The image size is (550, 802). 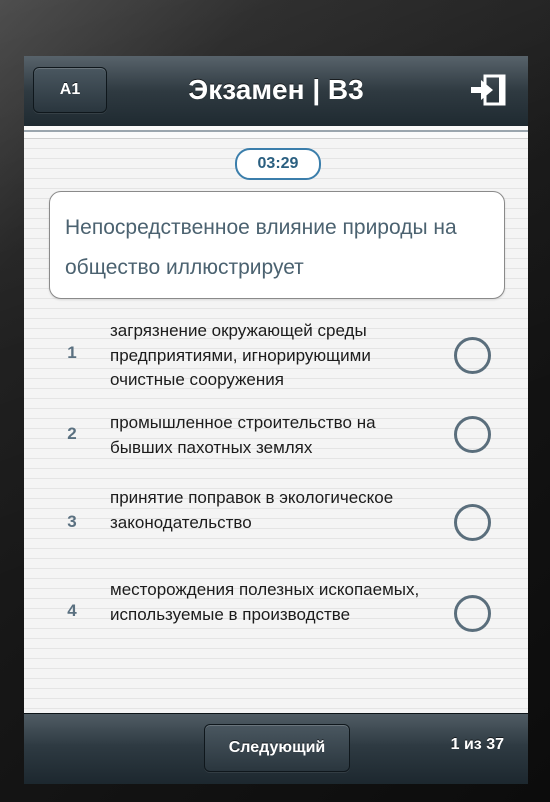 I want to click on answer-number: 4, so click(x=72, y=610).